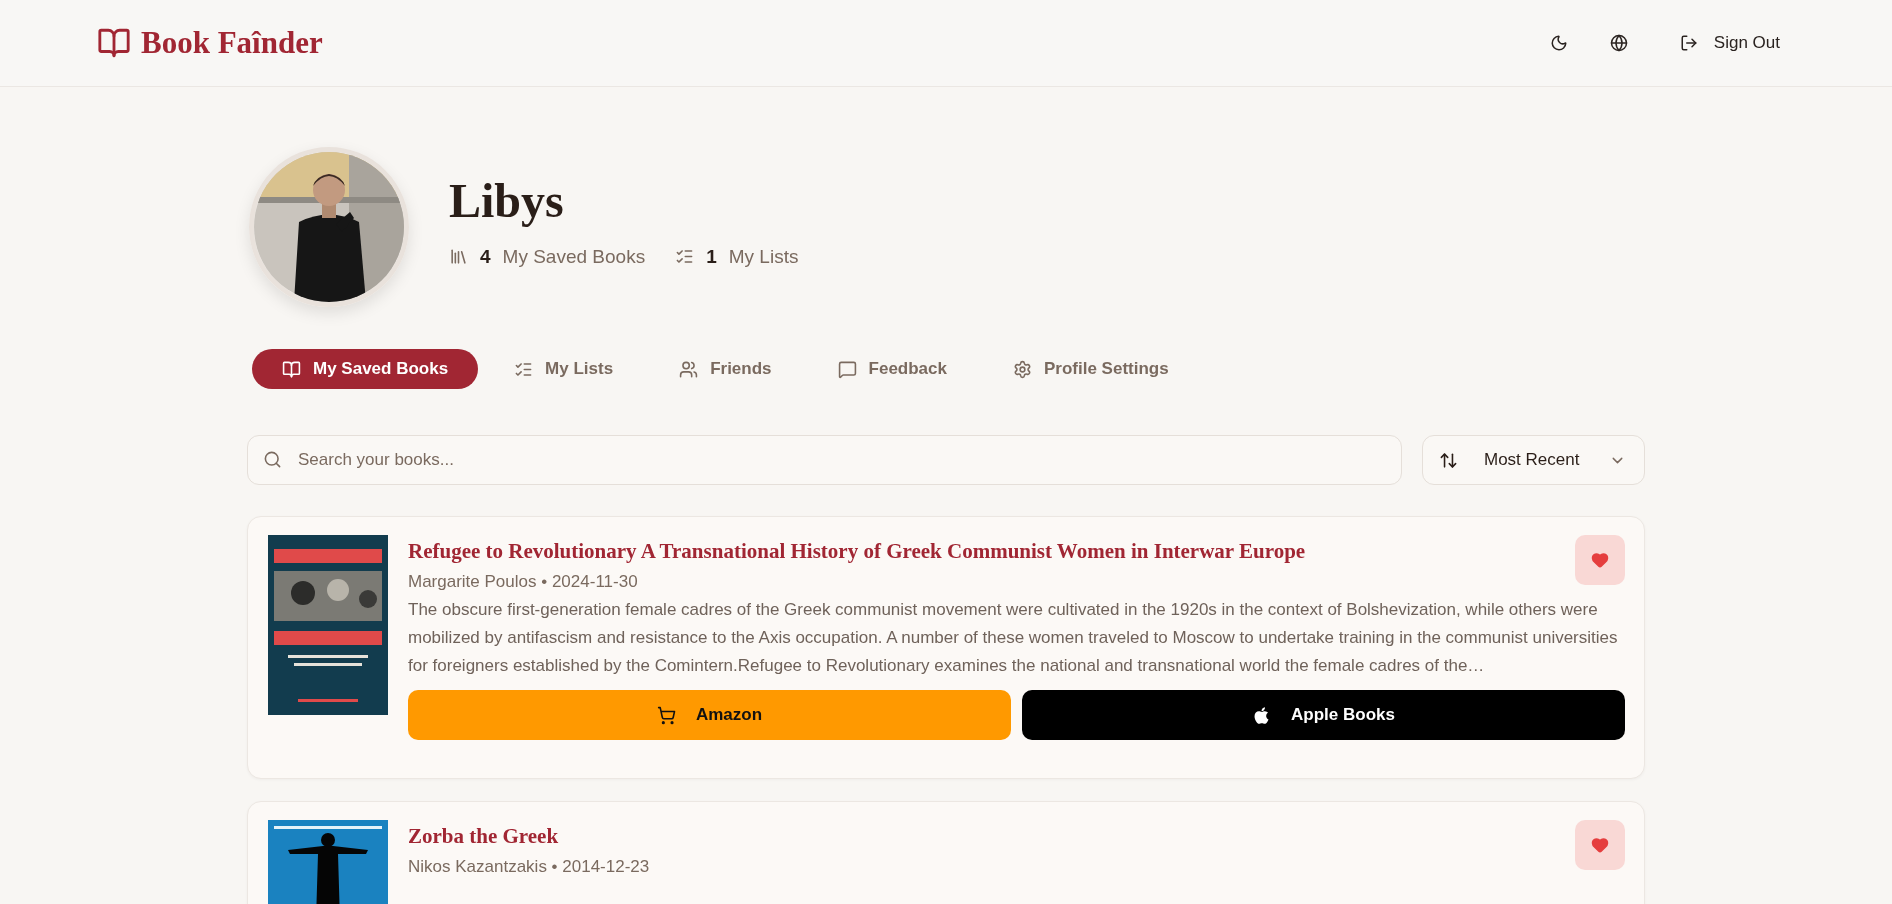 This screenshot has height=904, width=1892. I want to click on sort-dropdown: Most Recent, so click(1533, 460).